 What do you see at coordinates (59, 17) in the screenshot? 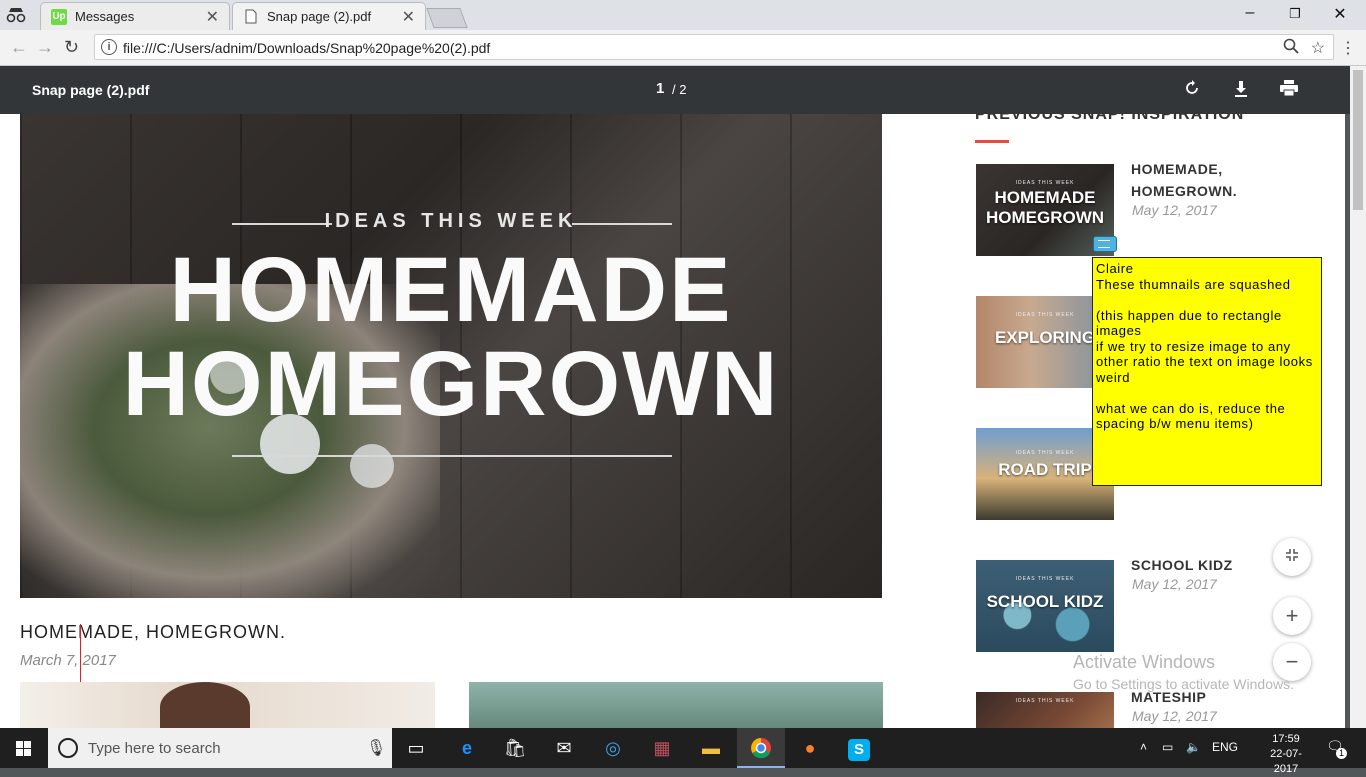
I see `upwork-icon: Up` at bounding box center [59, 17].